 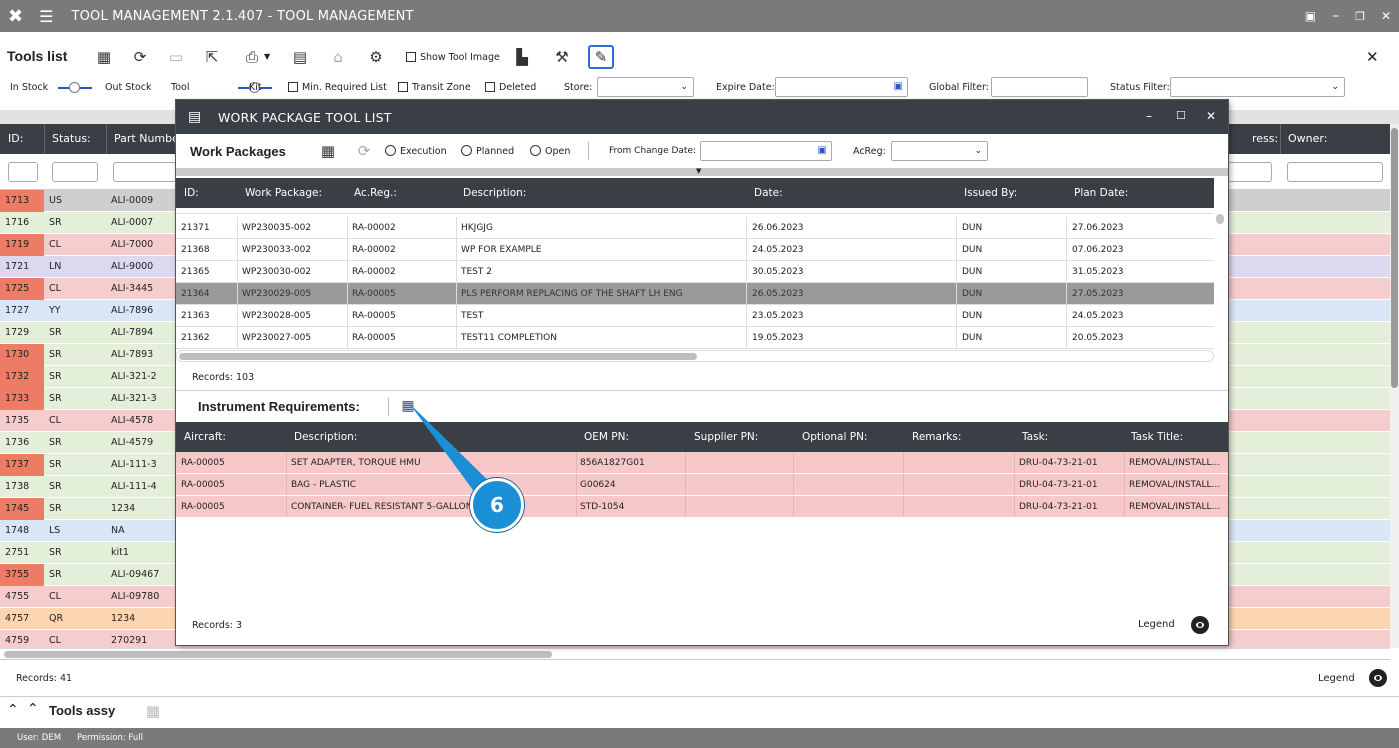 I want to click on ir-col-oem: OEM PN:, so click(x=606, y=437).